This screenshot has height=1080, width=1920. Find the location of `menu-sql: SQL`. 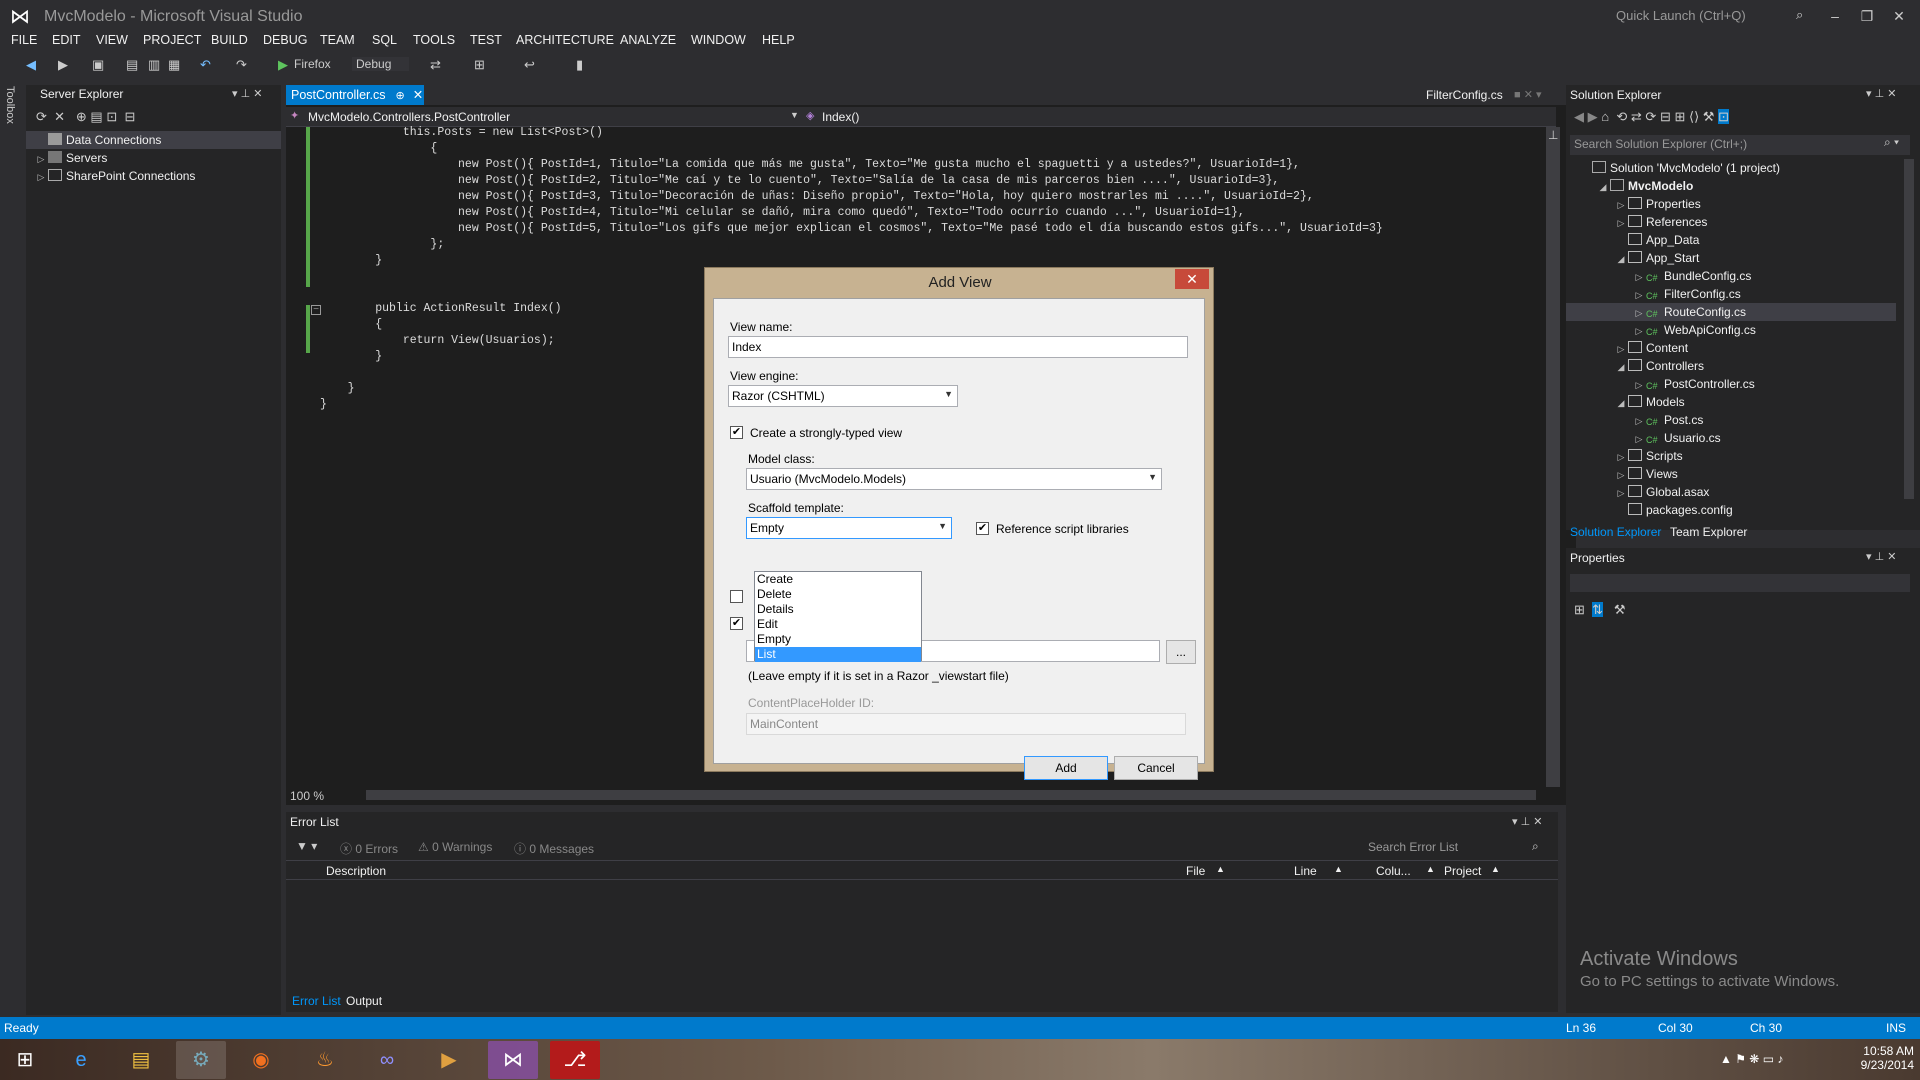

menu-sql: SQL is located at coordinates (384, 40).